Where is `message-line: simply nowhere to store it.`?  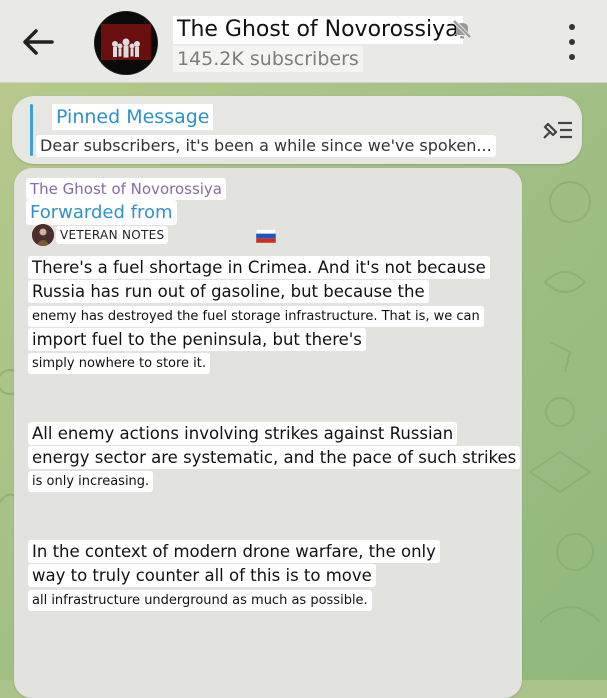 message-line: simply nowhere to store it. is located at coordinates (119, 363).